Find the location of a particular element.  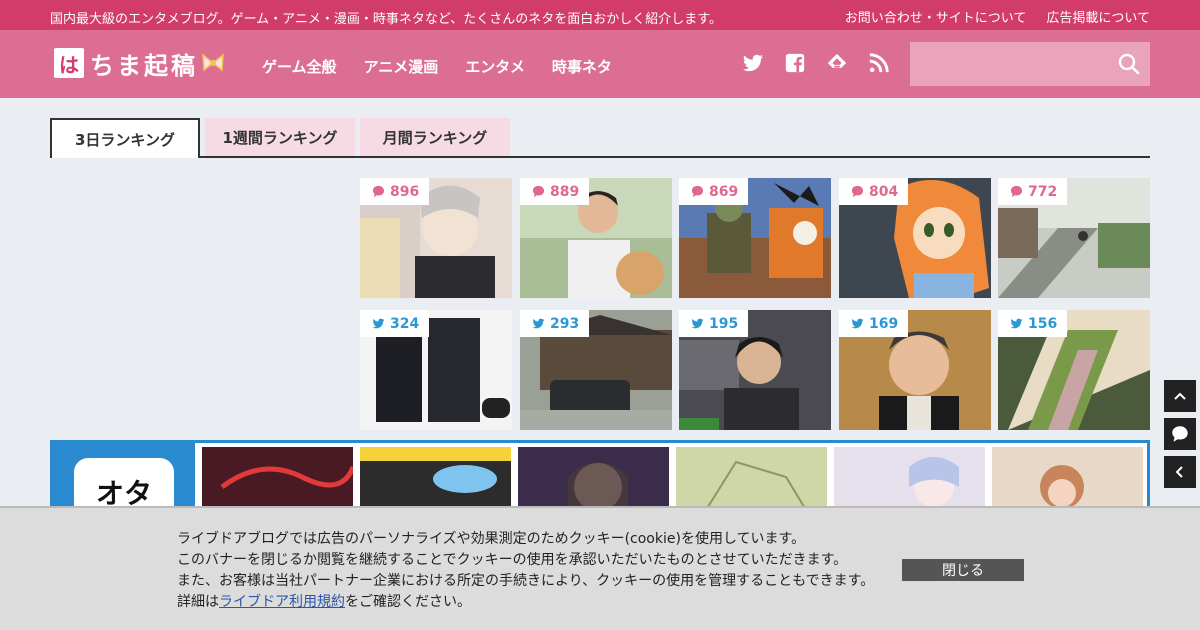

ranking-card: 804 is located at coordinates (915, 238).